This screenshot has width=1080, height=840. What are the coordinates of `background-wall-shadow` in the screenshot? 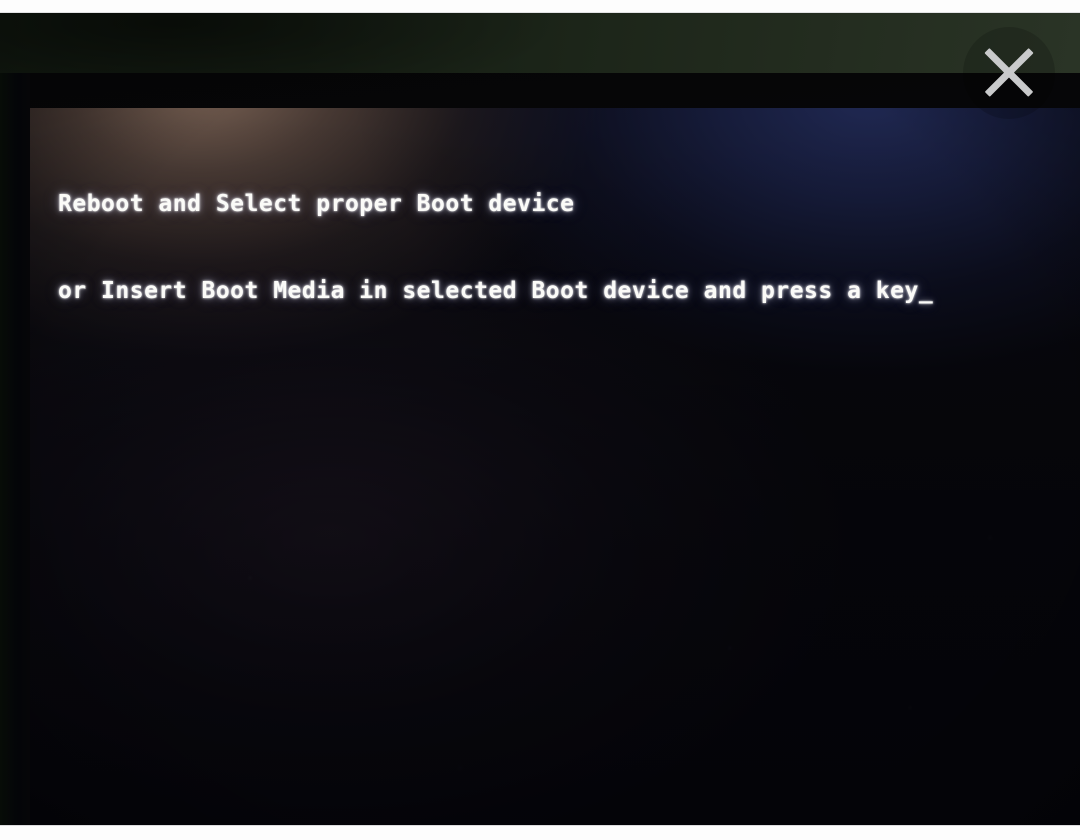 It's located at (540, 46).